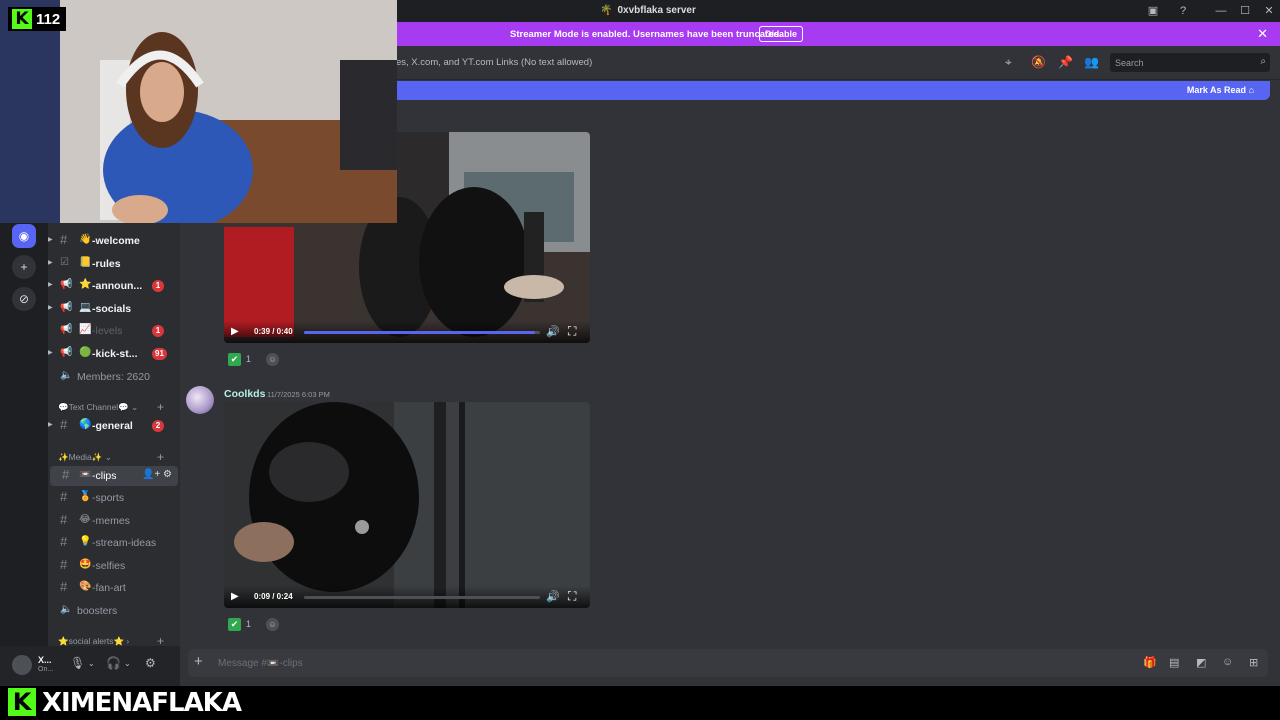  I want to click on reaction-count: 1, so click(249, 359).